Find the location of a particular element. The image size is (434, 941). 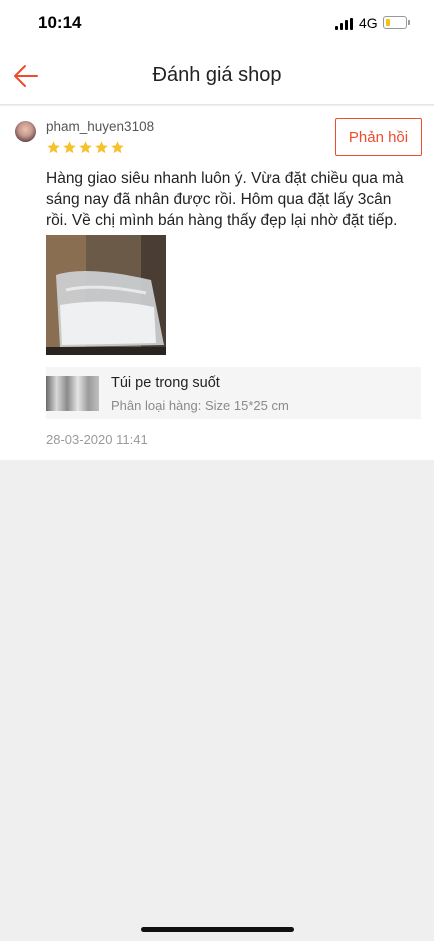

network-type: 4G is located at coordinates (368, 23).